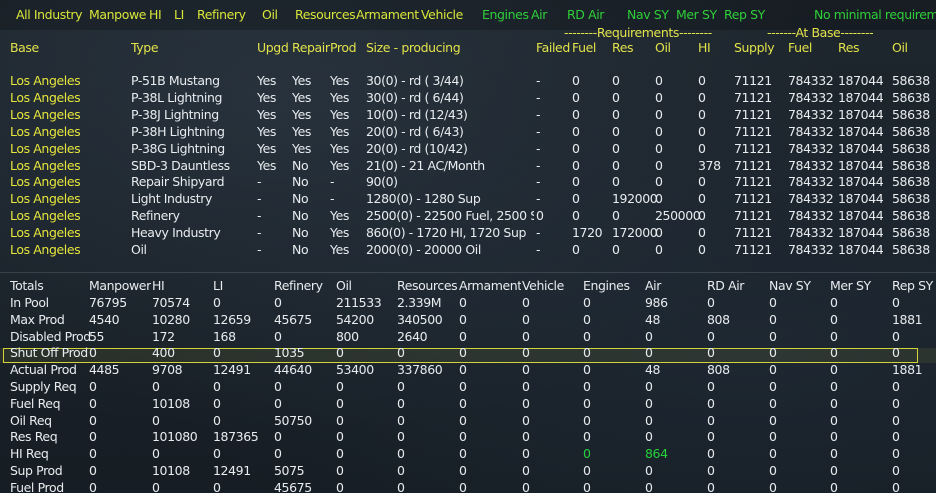 The height and width of the screenshot is (493, 936). Describe the element at coordinates (914, 47) in the screenshot. I see `column-header-base-oil: Oil` at that location.